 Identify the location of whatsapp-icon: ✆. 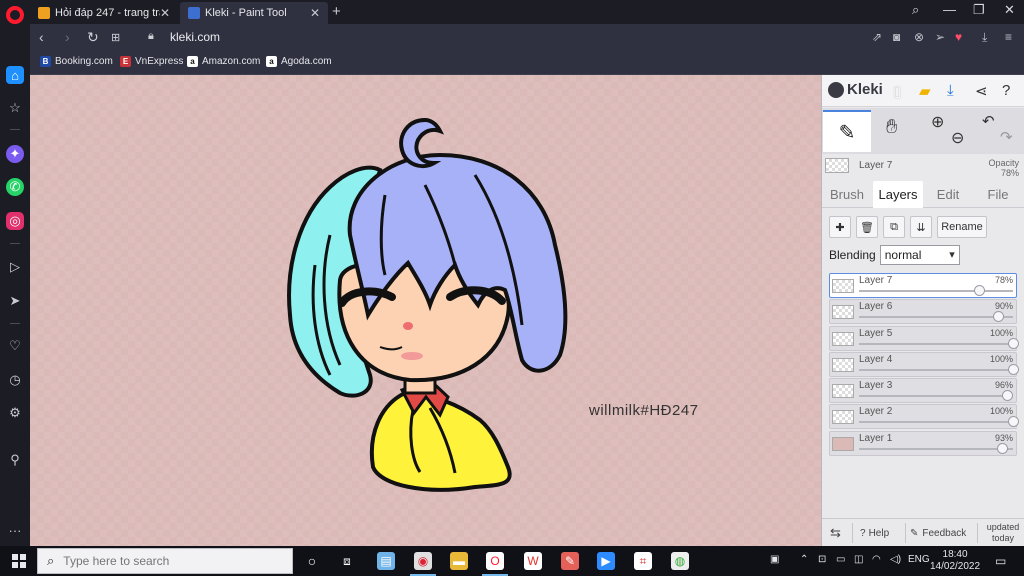
(15, 187).